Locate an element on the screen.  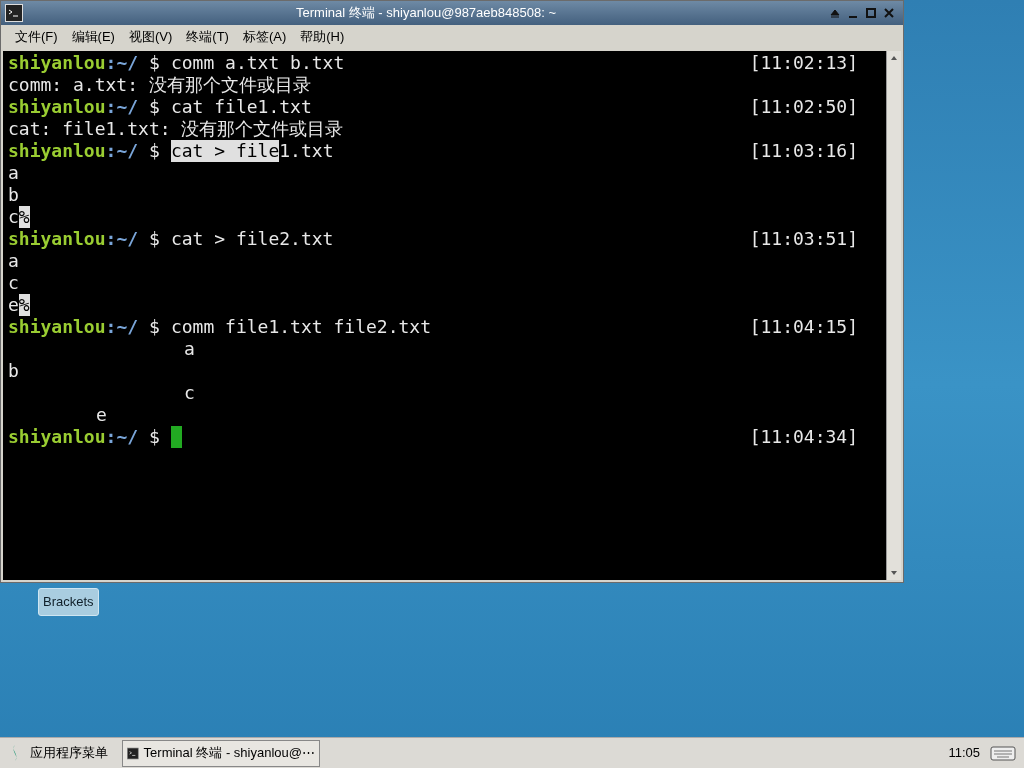
menu-item: 视图(V) is located at coordinates (150, 37).